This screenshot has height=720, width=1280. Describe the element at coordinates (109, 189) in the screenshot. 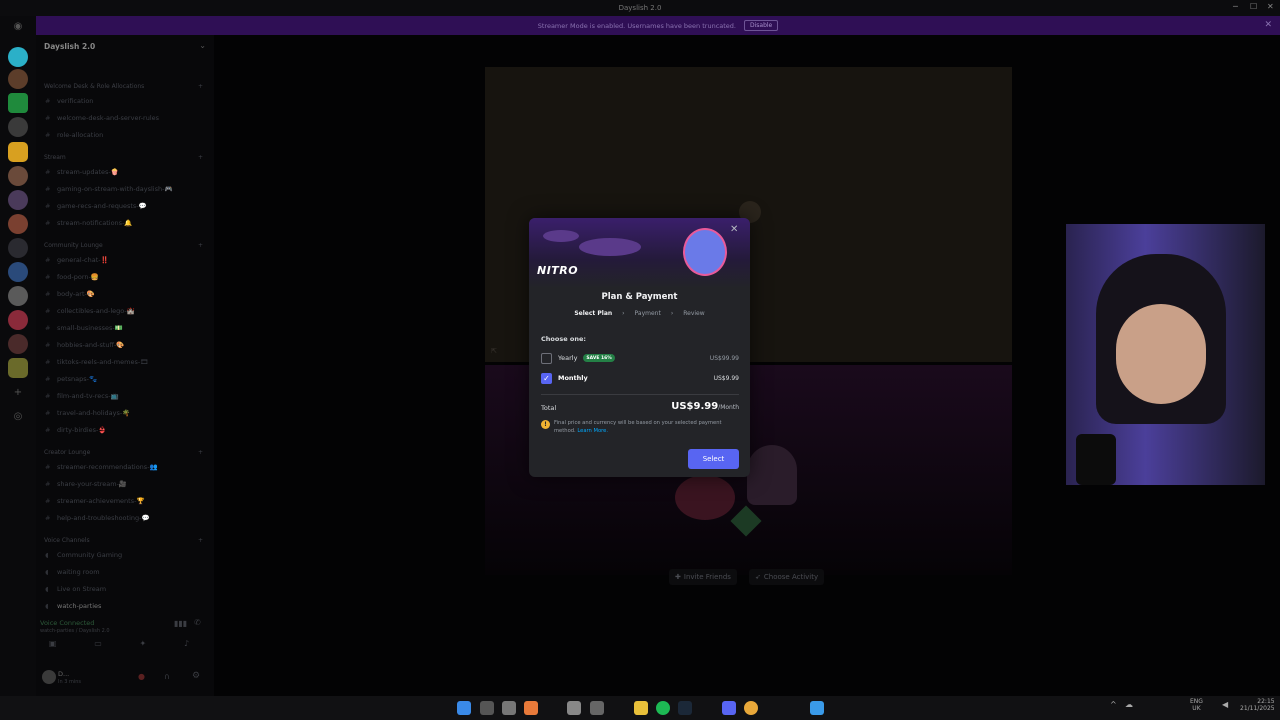

I see `channel-item: # gaming-on-stream-with-dayslish-🎮` at that location.